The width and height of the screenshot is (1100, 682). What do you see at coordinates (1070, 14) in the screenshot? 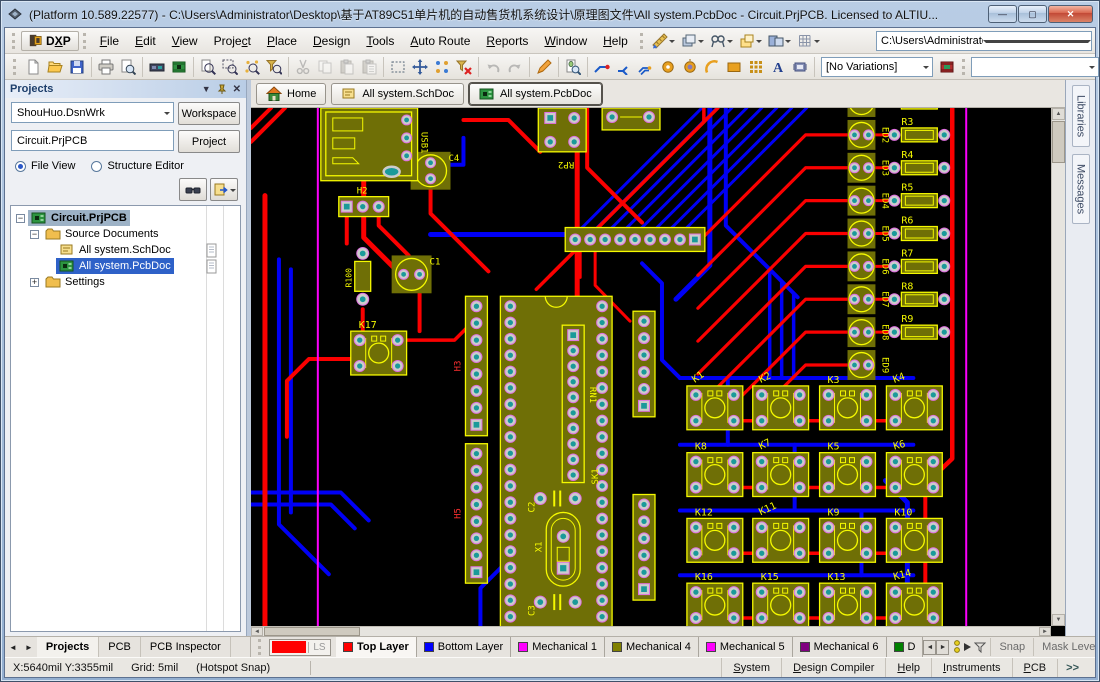
I see `close-button: ✕` at bounding box center [1070, 14].